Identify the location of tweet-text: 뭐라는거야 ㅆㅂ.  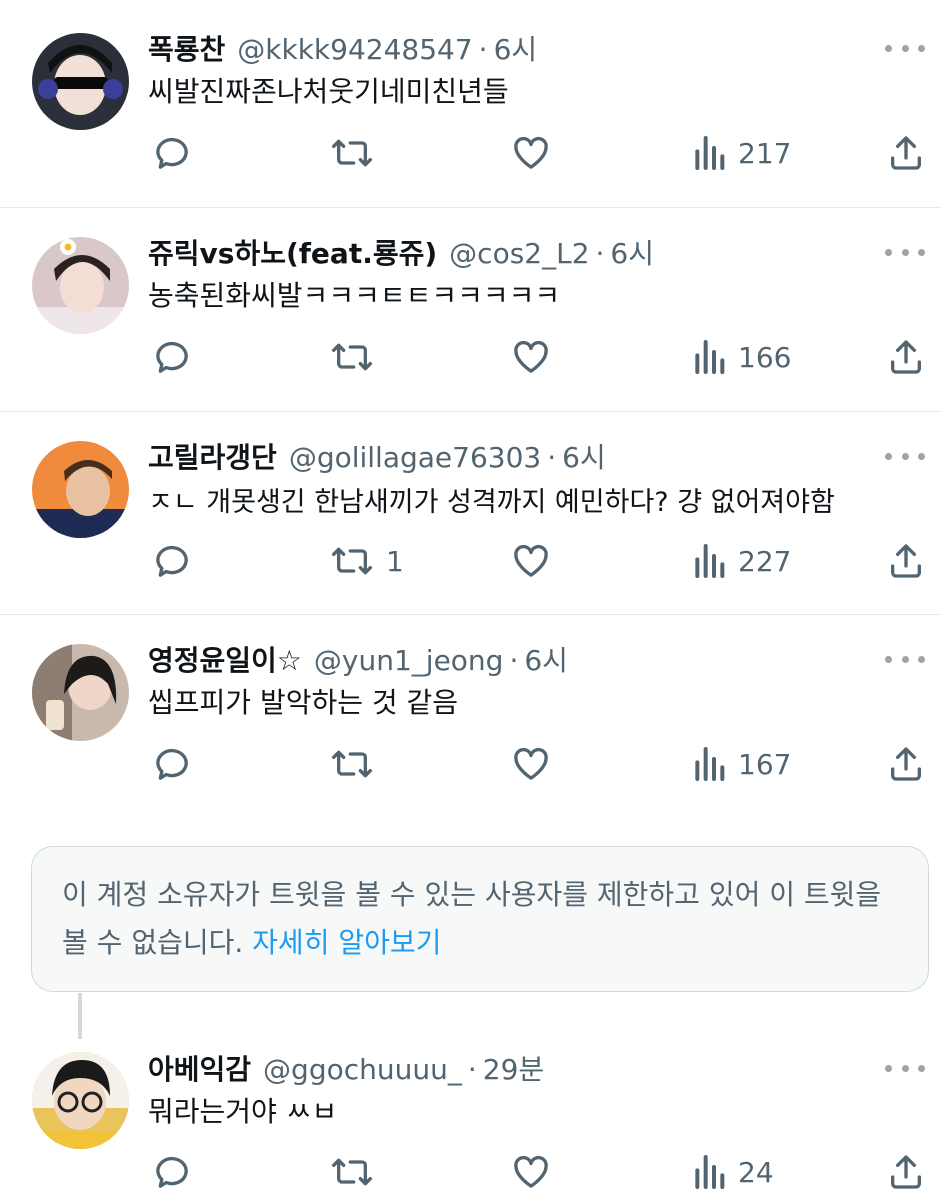
(243, 1111).